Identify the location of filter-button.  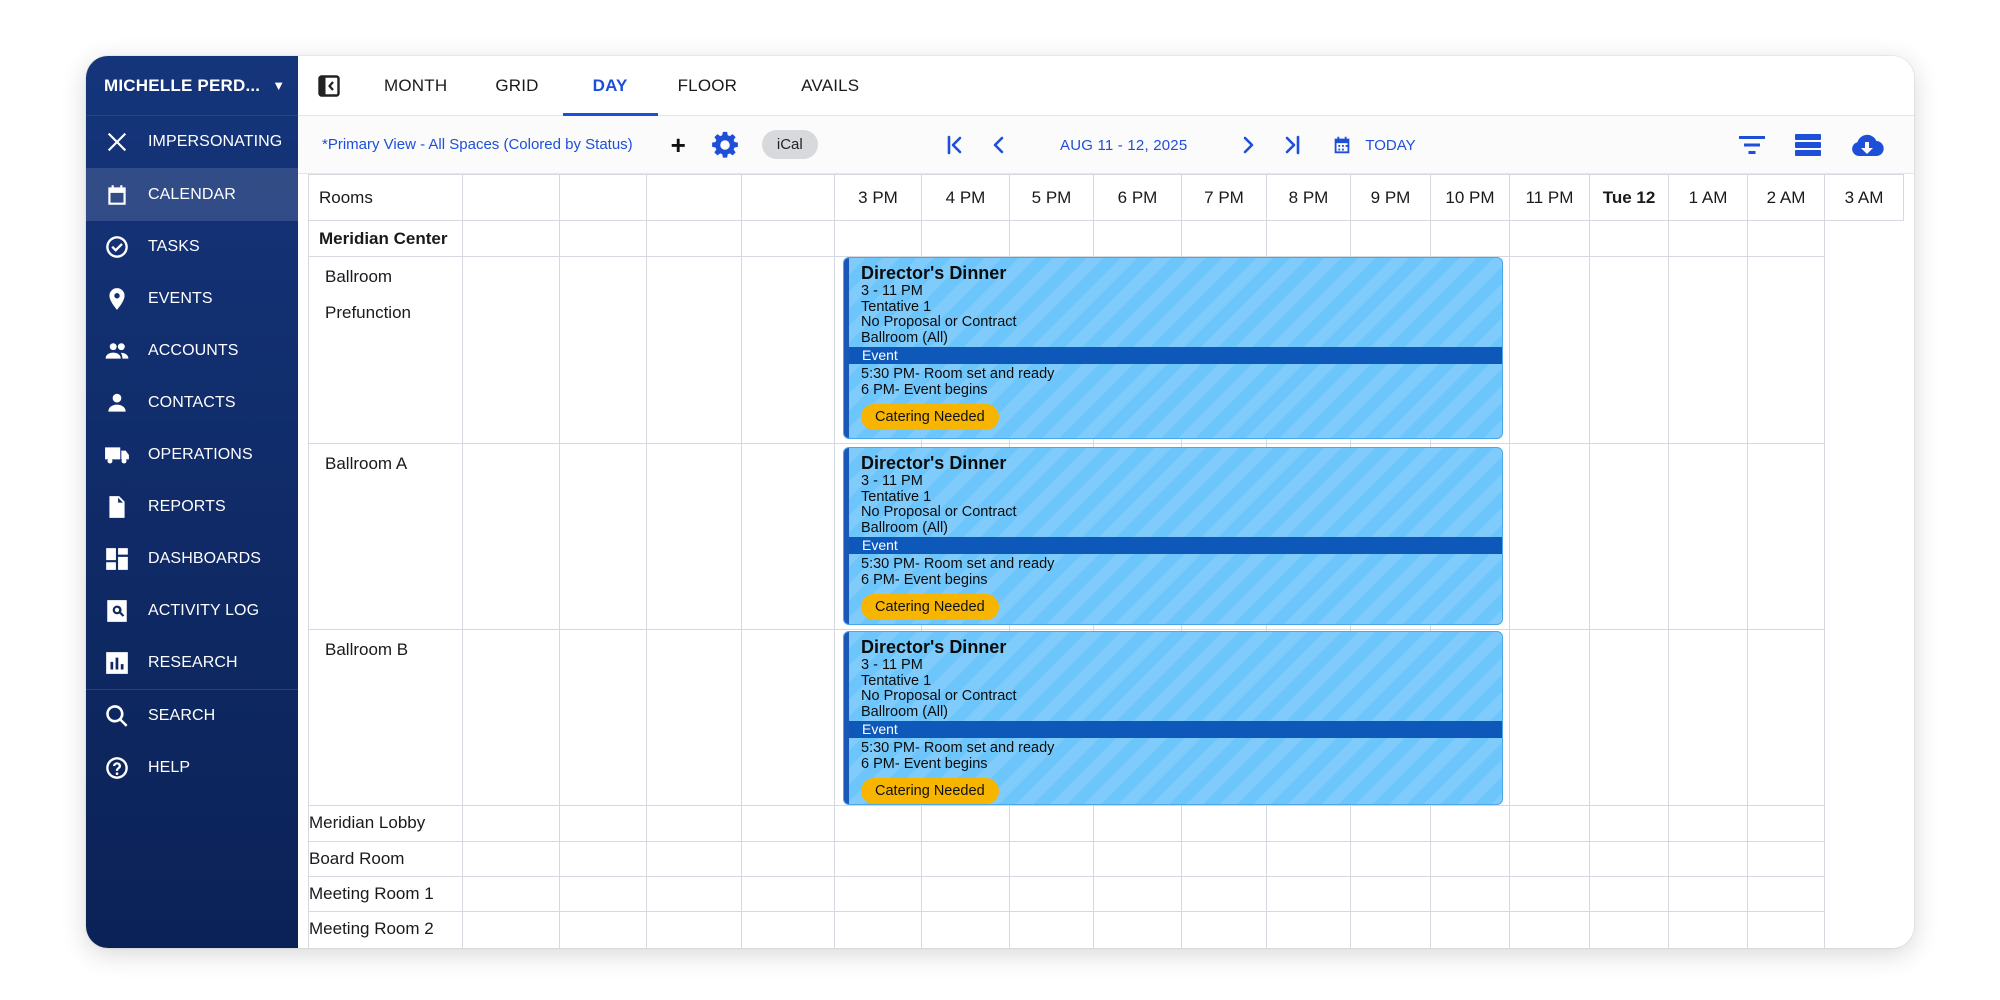
(1752, 145).